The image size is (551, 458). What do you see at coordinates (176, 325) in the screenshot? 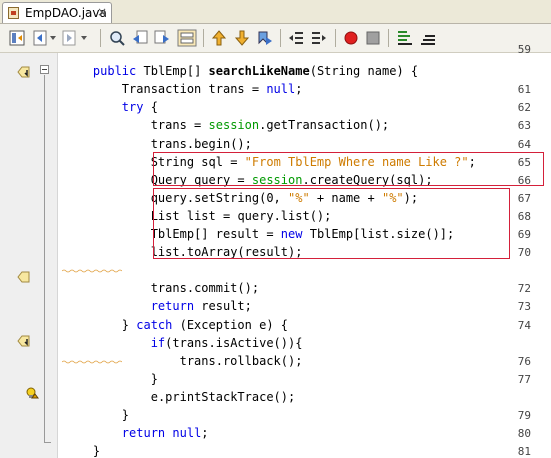
I see `code-line: } catch (Exception e) {` at bounding box center [176, 325].